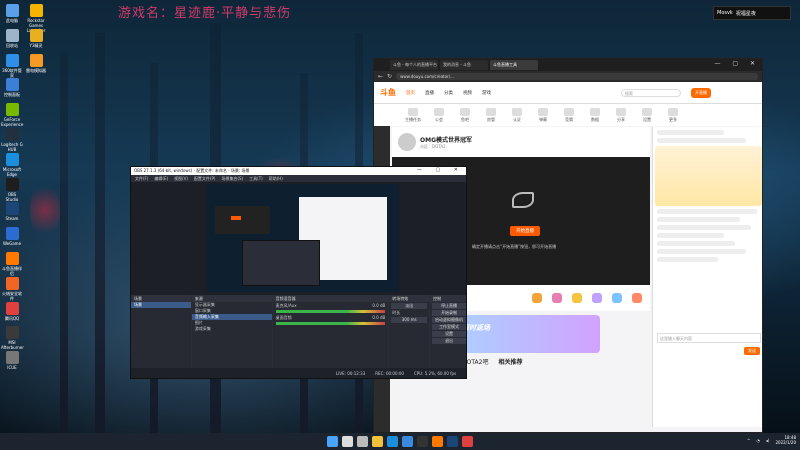 The height and width of the screenshot is (450, 800). Describe the element at coordinates (647, 115) in the screenshot. I see `category-item: 设置` at that location.